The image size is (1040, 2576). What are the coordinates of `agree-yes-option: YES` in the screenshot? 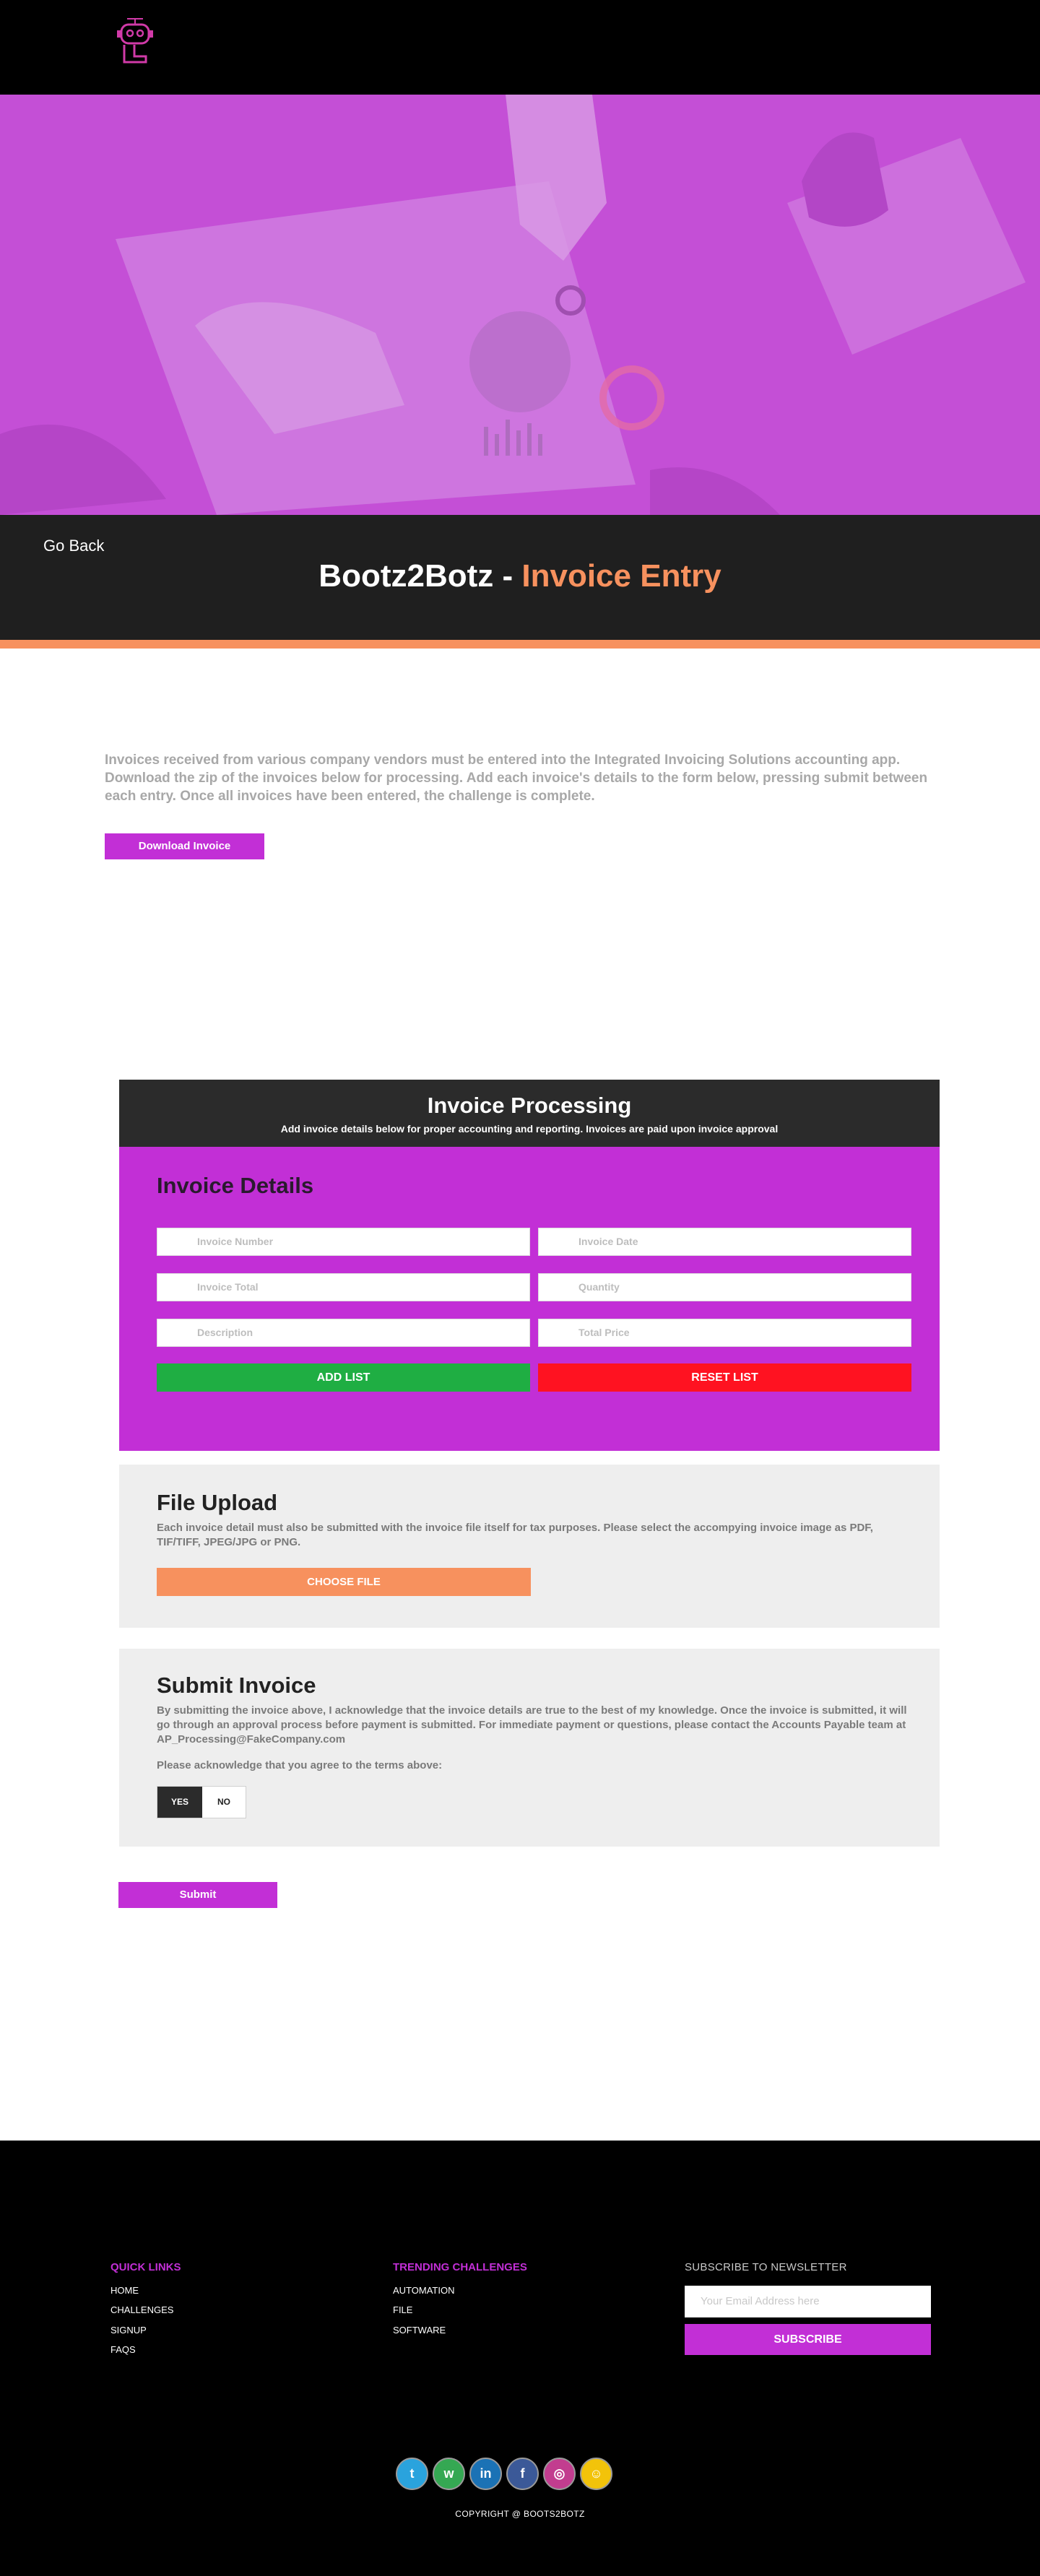 It's located at (179, 1802).